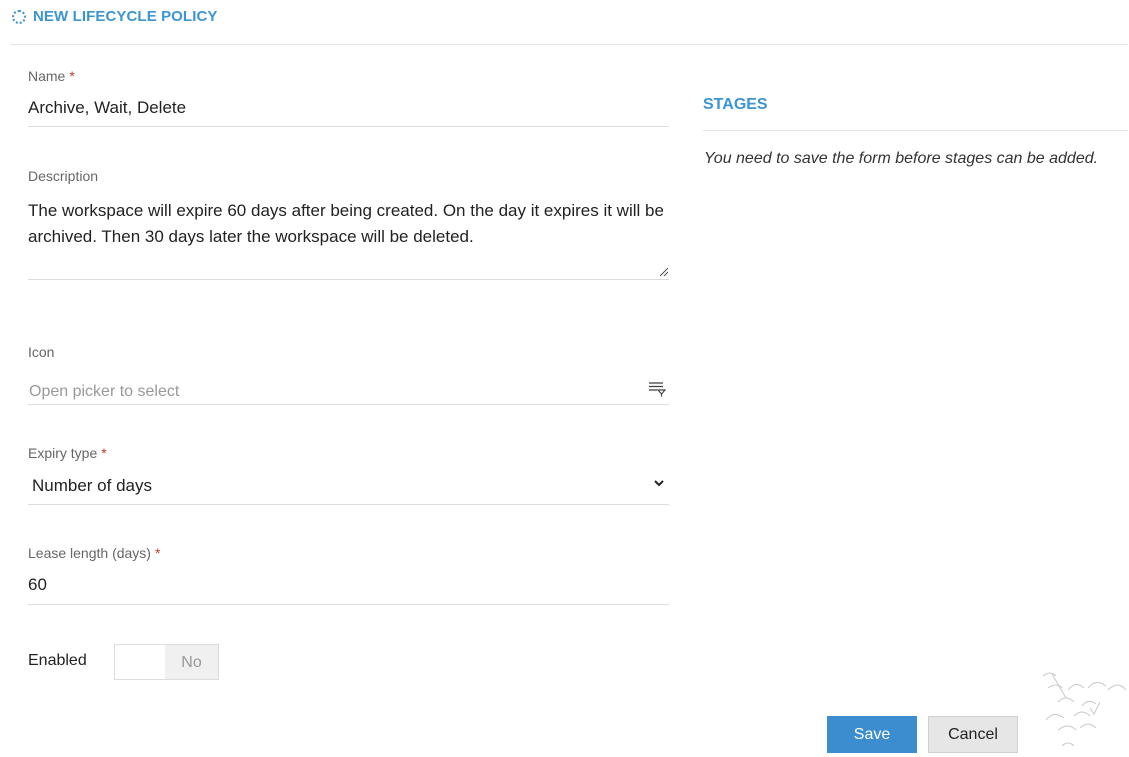 This screenshot has width=1129, height=757. What do you see at coordinates (569, 44) in the screenshot?
I see `header-divider` at bounding box center [569, 44].